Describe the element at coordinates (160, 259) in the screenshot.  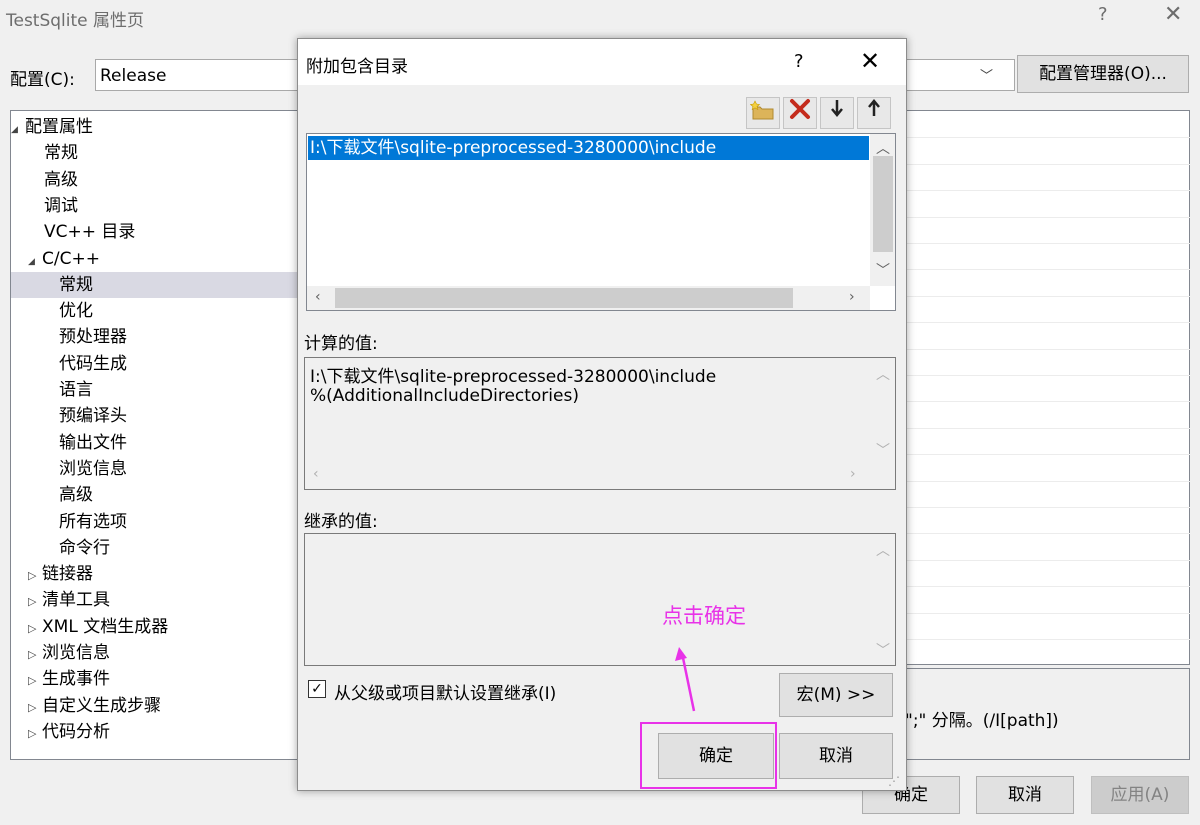
I see `tree-item: ◢ C/C++` at that location.